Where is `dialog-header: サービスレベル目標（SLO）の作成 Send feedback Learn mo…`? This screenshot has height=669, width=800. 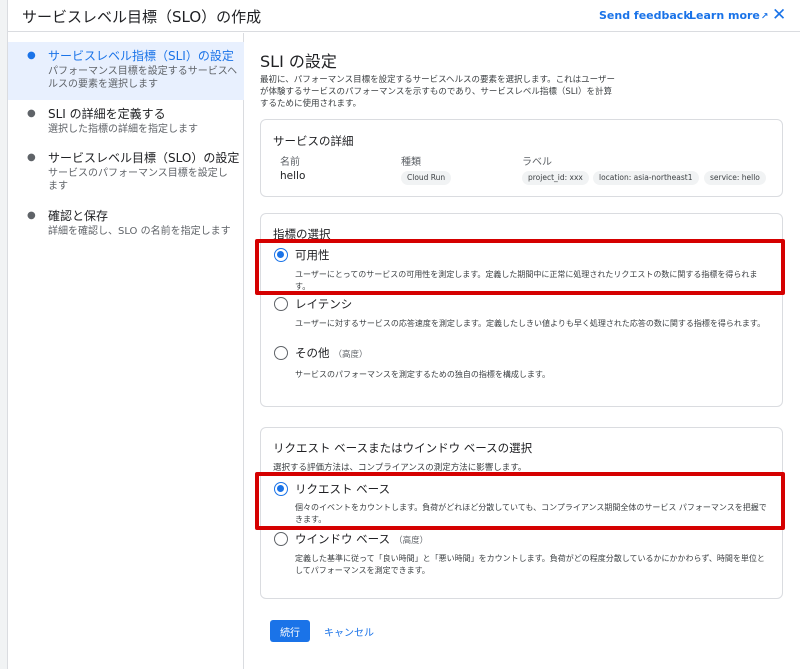 dialog-header: サービスレベル目標（SLO）の作成 Send feedback Learn mo… is located at coordinates (404, 16).